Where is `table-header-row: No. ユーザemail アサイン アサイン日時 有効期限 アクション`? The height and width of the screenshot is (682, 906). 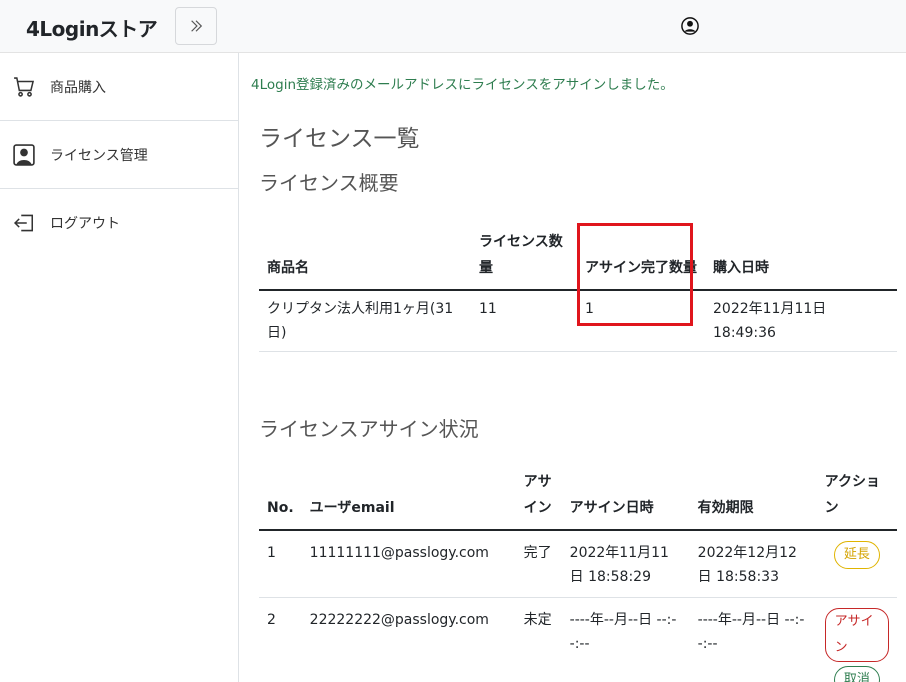
table-header-row: No. ユーザemail アサイン アサイン日時 有効期限 アクション is located at coordinates (578, 498).